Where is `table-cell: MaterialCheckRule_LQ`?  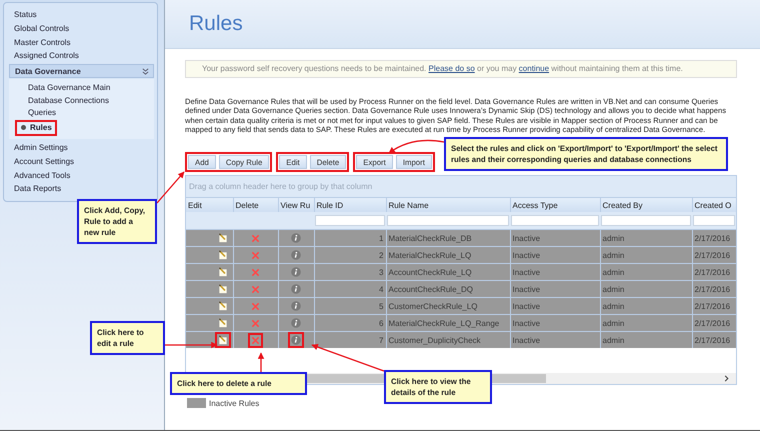 table-cell: MaterialCheckRule_LQ is located at coordinates (448, 255).